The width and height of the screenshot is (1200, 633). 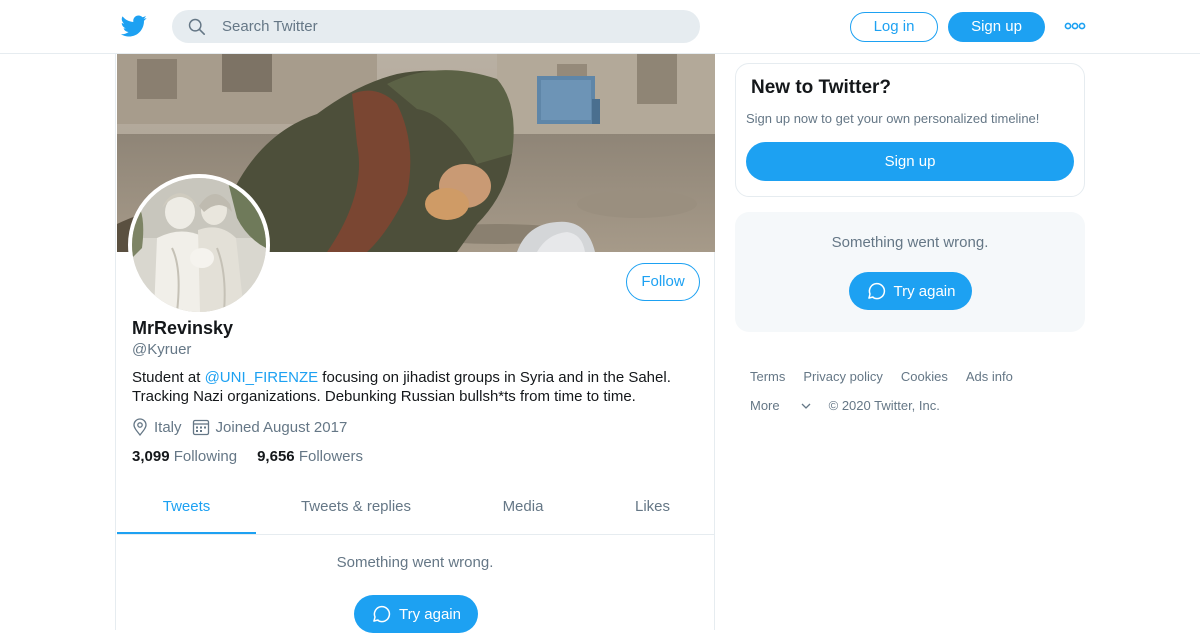 I want to click on profile-display-name: MrRevinsky, so click(x=183, y=328).